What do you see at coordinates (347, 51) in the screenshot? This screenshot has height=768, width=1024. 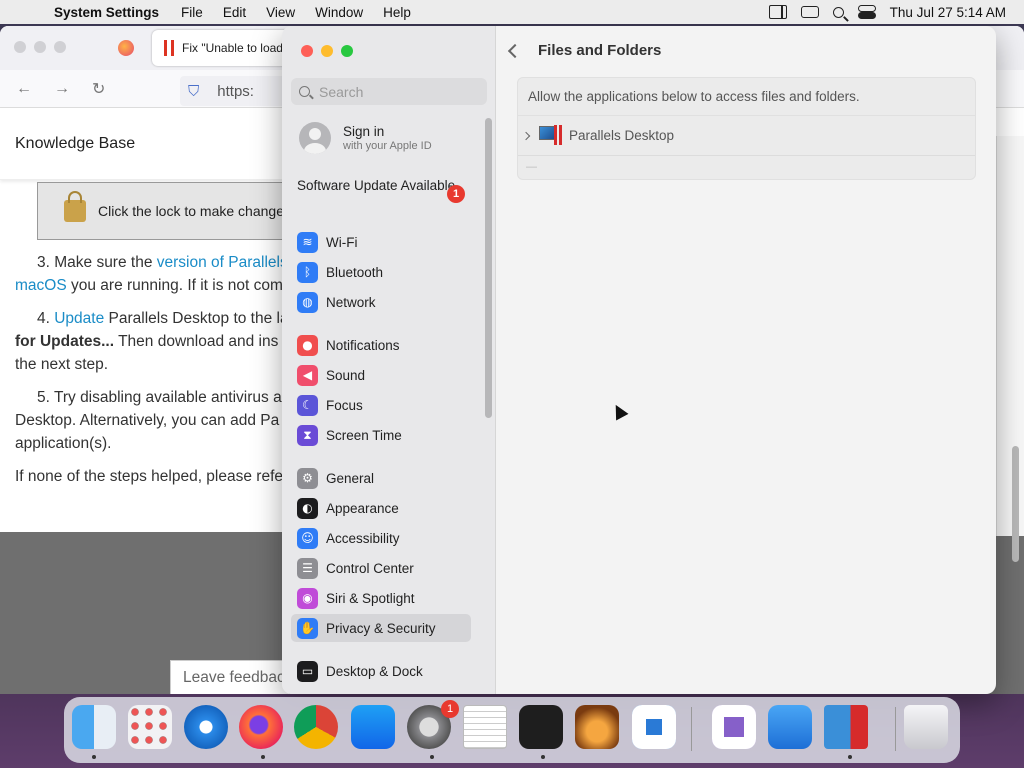 I see `zoom-window-icon` at bounding box center [347, 51].